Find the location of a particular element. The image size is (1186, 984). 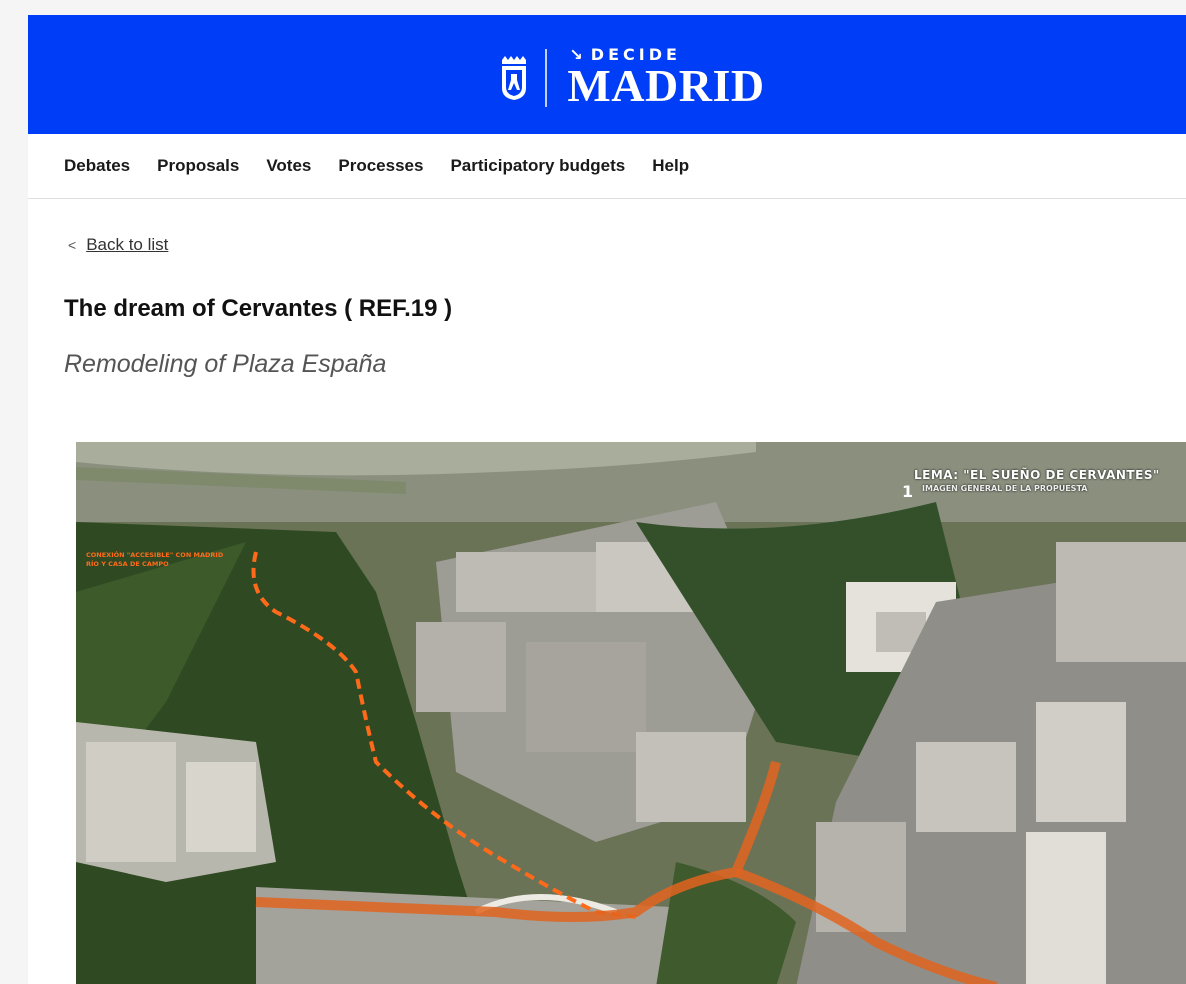

nav-item-votes: Votes is located at coordinates (288, 166).